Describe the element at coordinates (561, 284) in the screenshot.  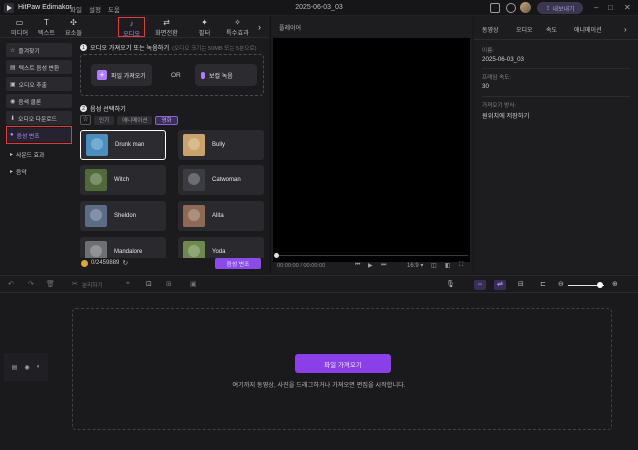
I see `zoom-out-icon: ⊖` at that location.